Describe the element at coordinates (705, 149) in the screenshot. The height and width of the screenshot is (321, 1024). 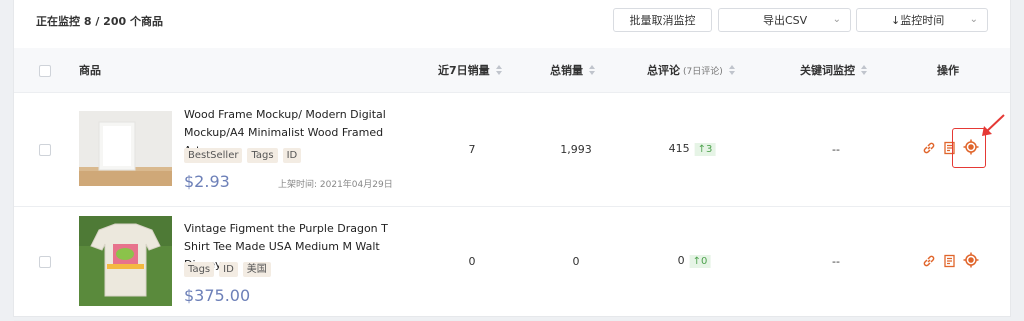
I see `reviews-delta-badge: ↑3` at that location.